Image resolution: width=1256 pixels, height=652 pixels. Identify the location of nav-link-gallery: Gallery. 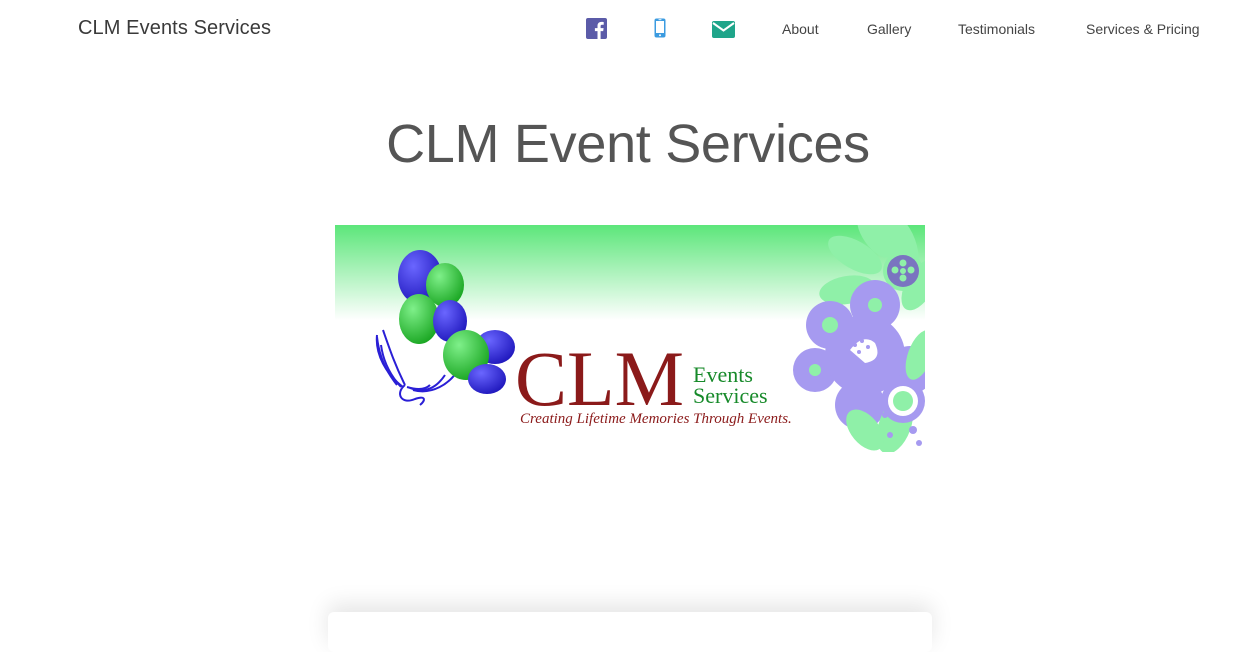
(889, 29).